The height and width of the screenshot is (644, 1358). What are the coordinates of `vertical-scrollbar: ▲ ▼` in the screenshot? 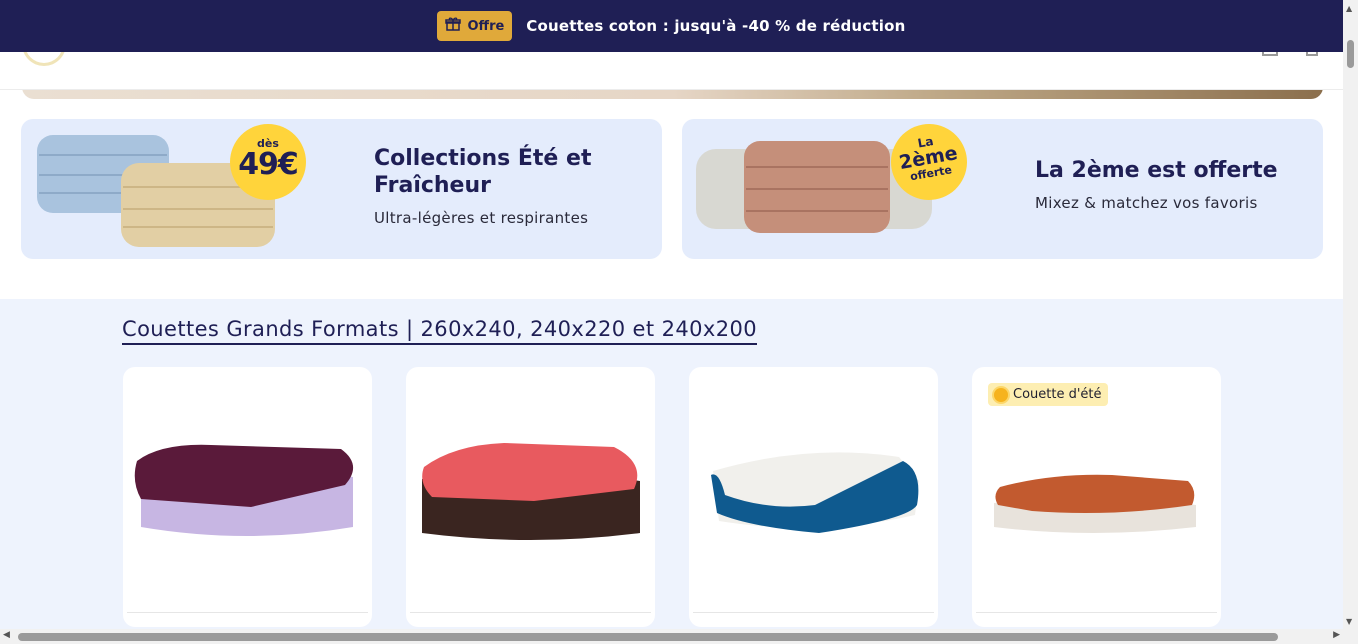 It's located at (1350, 322).